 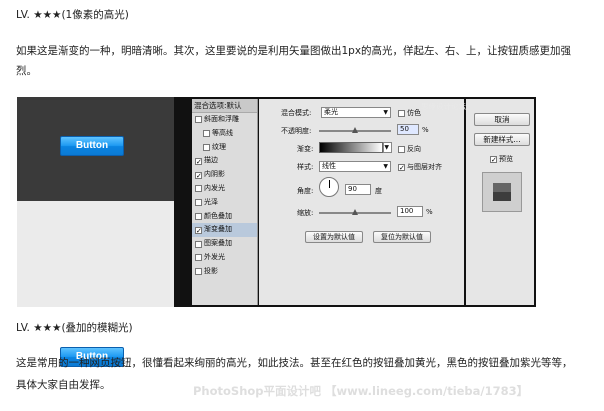 I want to click on style-item: 等高线, so click(x=224, y=134).